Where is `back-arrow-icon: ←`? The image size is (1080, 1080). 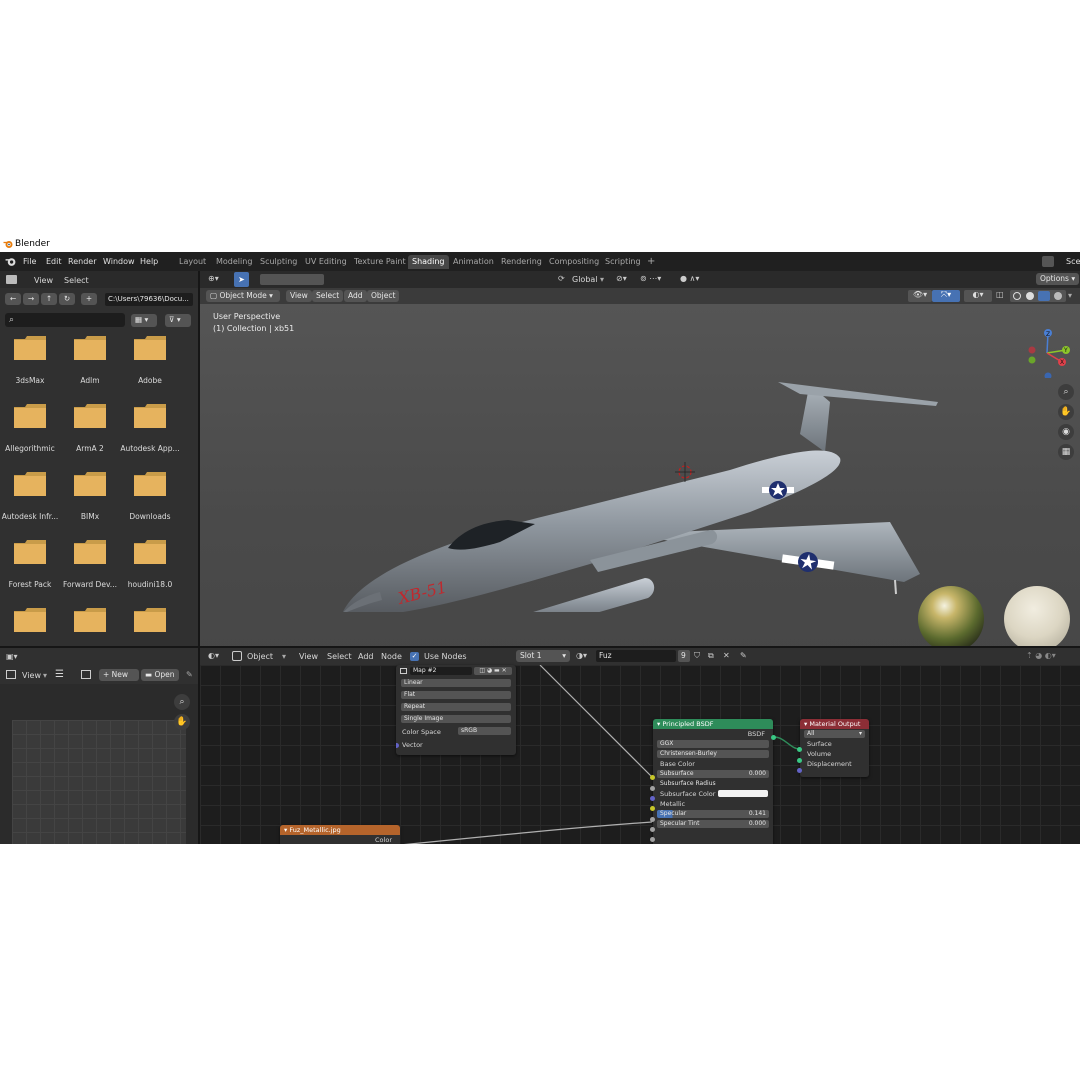
back-arrow-icon: ← is located at coordinates (13, 299).